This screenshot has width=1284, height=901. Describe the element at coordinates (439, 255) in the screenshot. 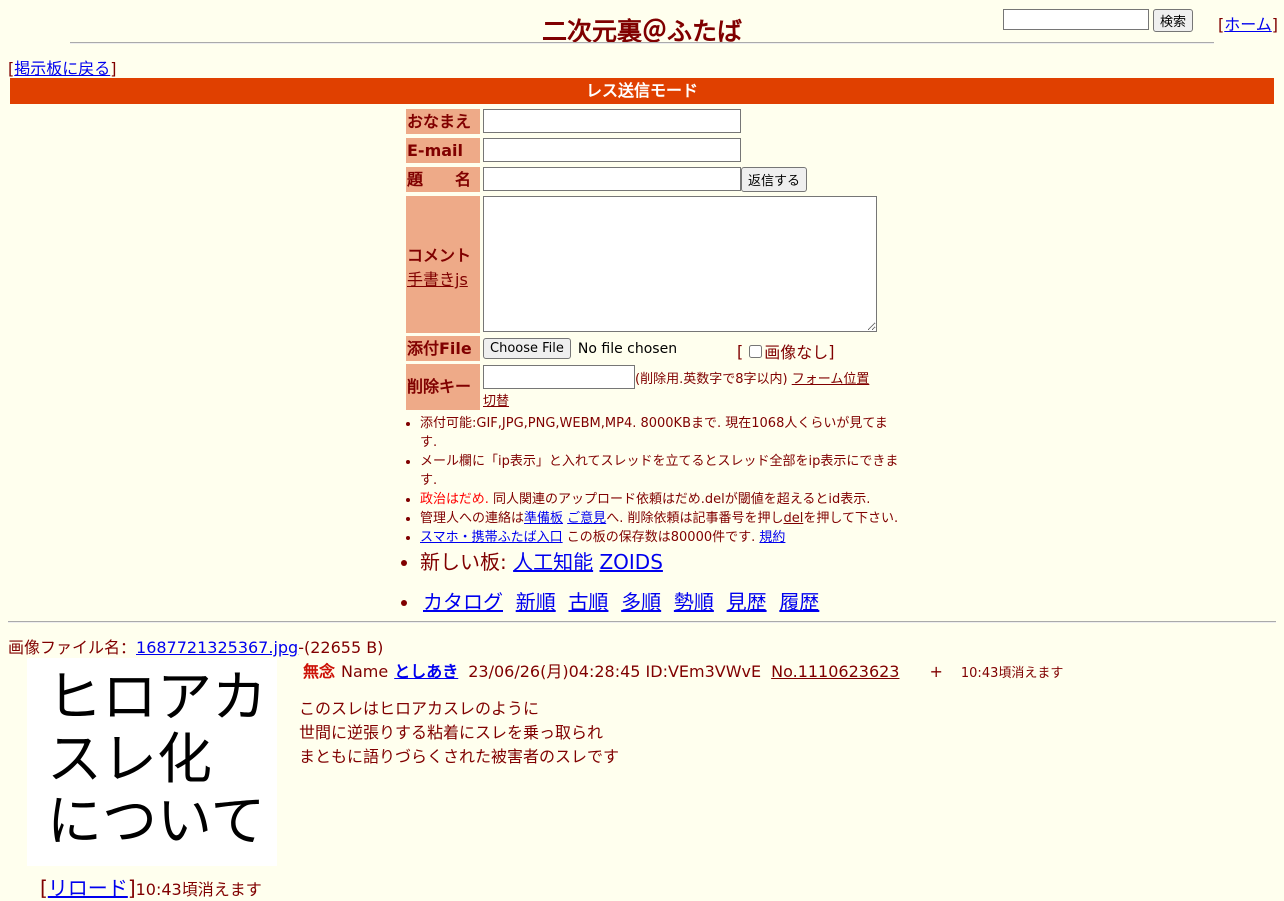

I see `comment-label: コメント` at that location.